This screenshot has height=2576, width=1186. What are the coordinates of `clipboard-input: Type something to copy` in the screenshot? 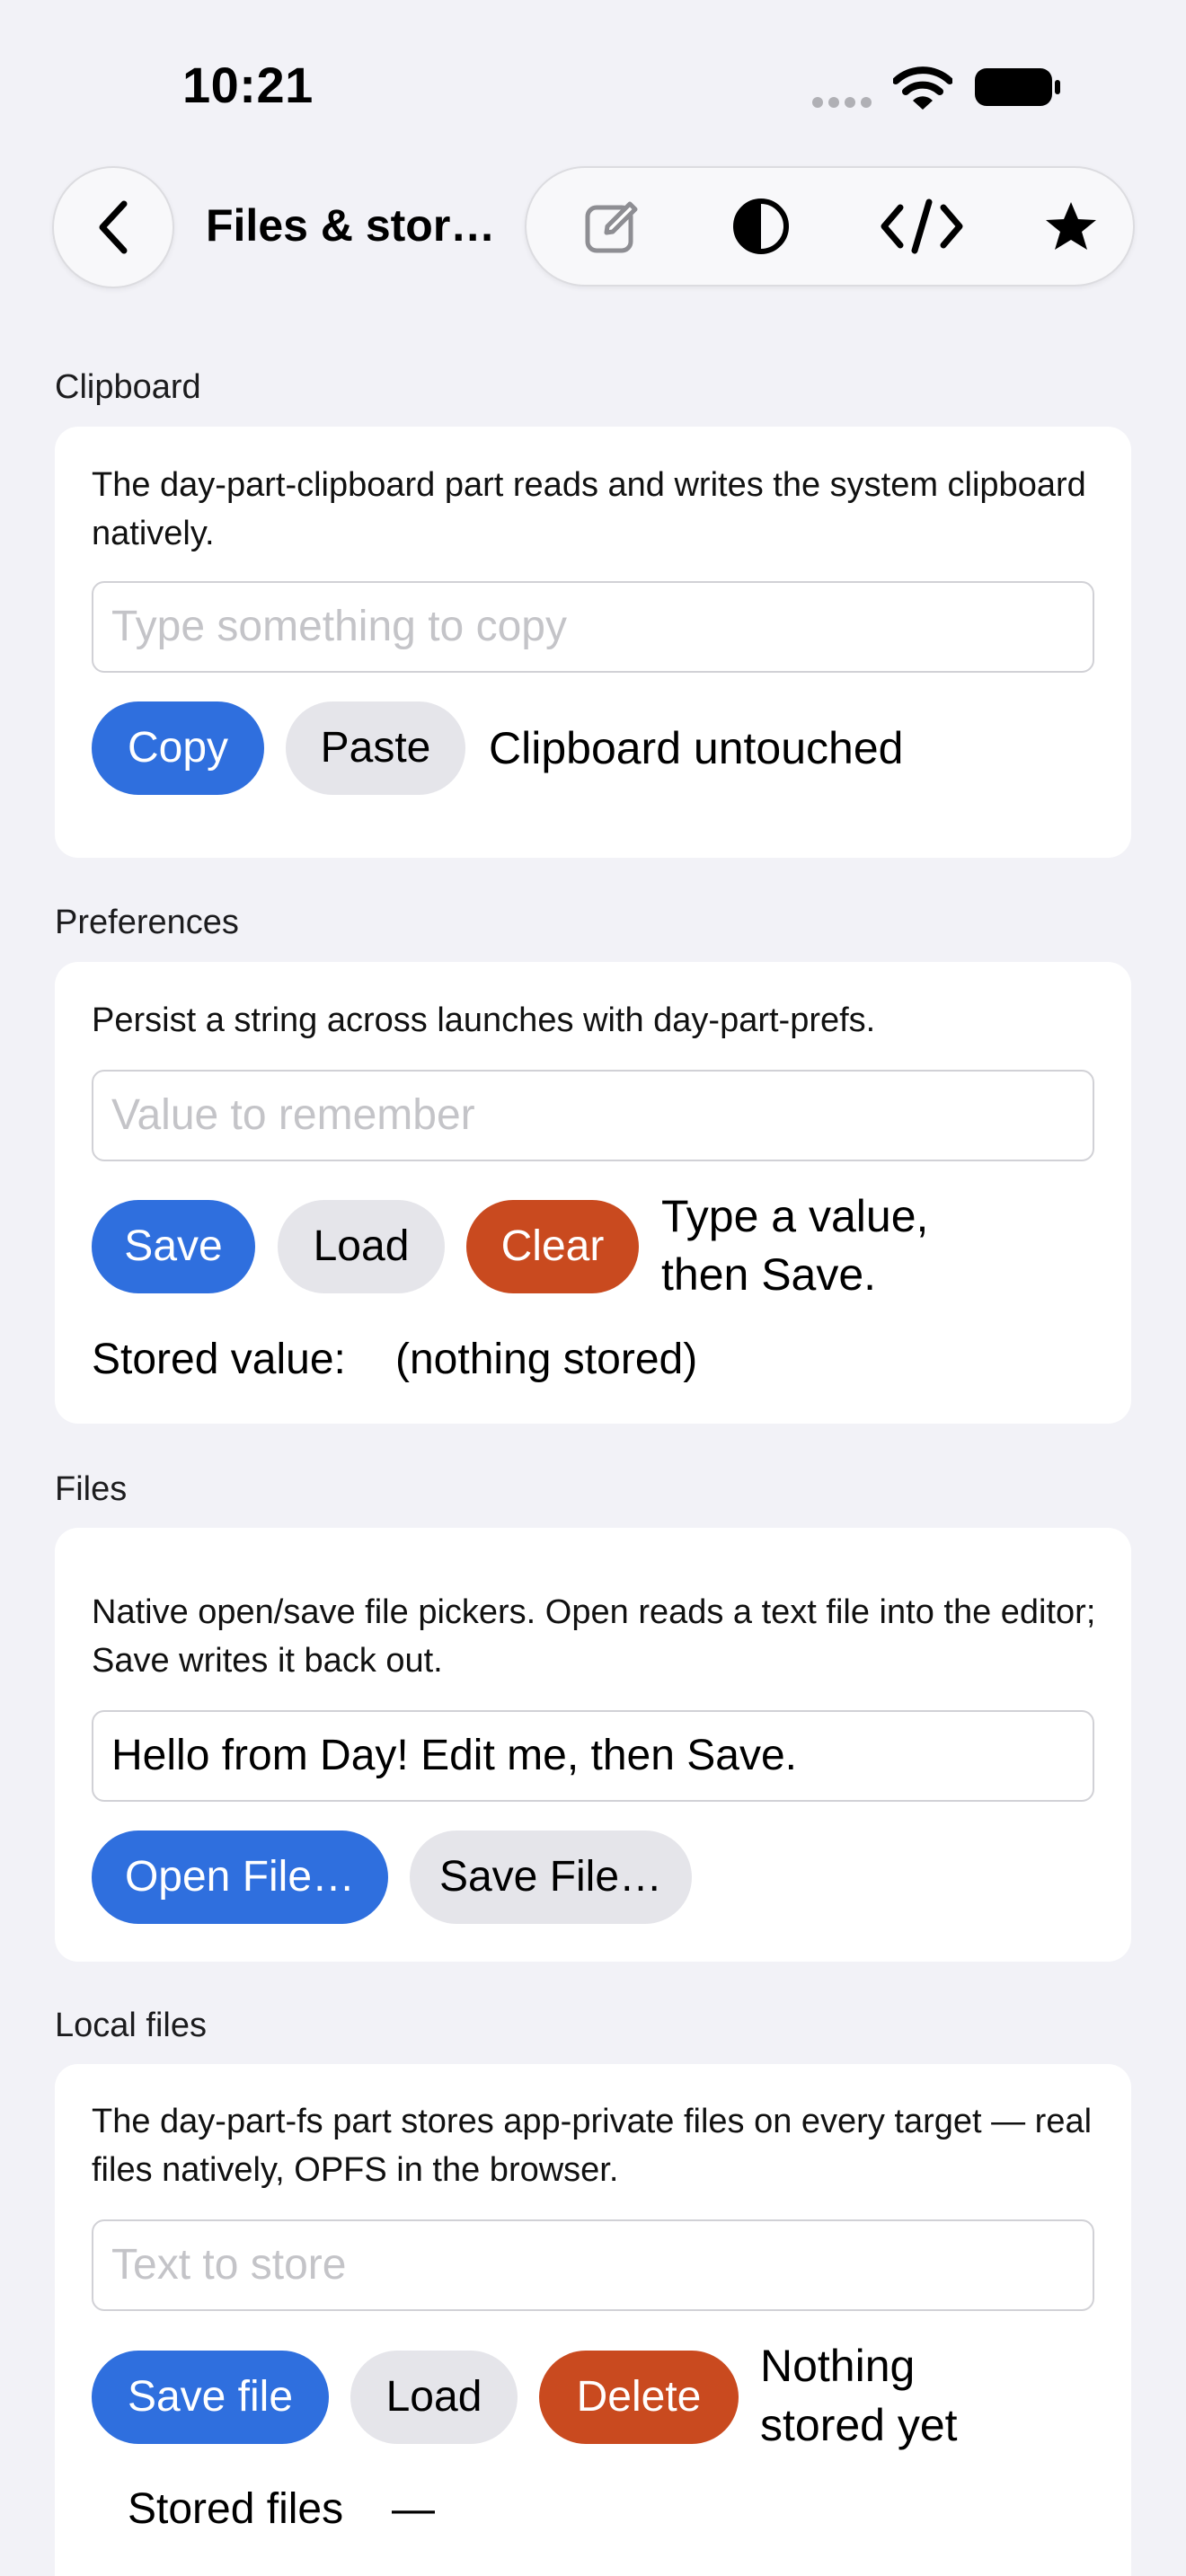 It's located at (593, 627).